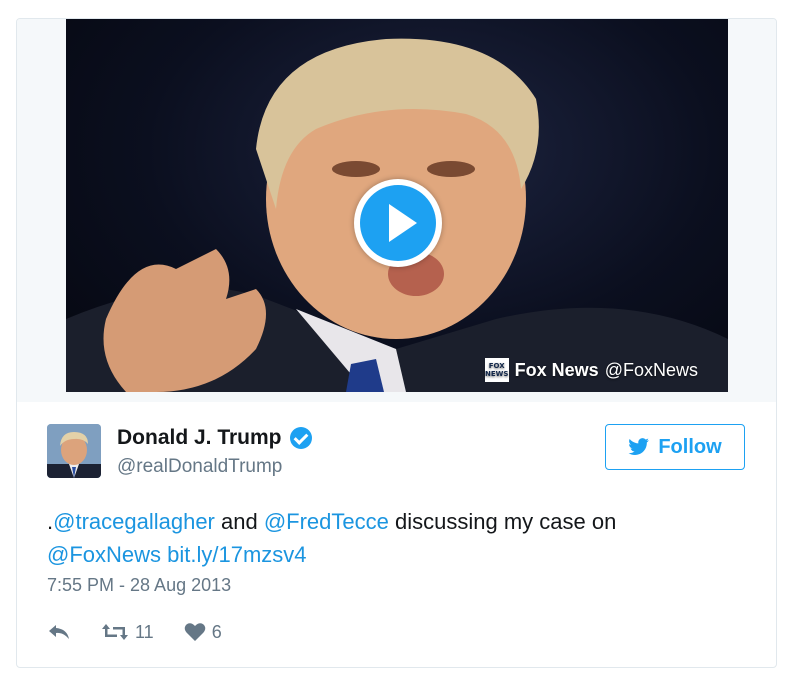 Image resolution: width=799 pixels, height=690 pixels. What do you see at coordinates (639, 447) in the screenshot?
I see `twitter-bird-icon` at bounding box center [639, 447].